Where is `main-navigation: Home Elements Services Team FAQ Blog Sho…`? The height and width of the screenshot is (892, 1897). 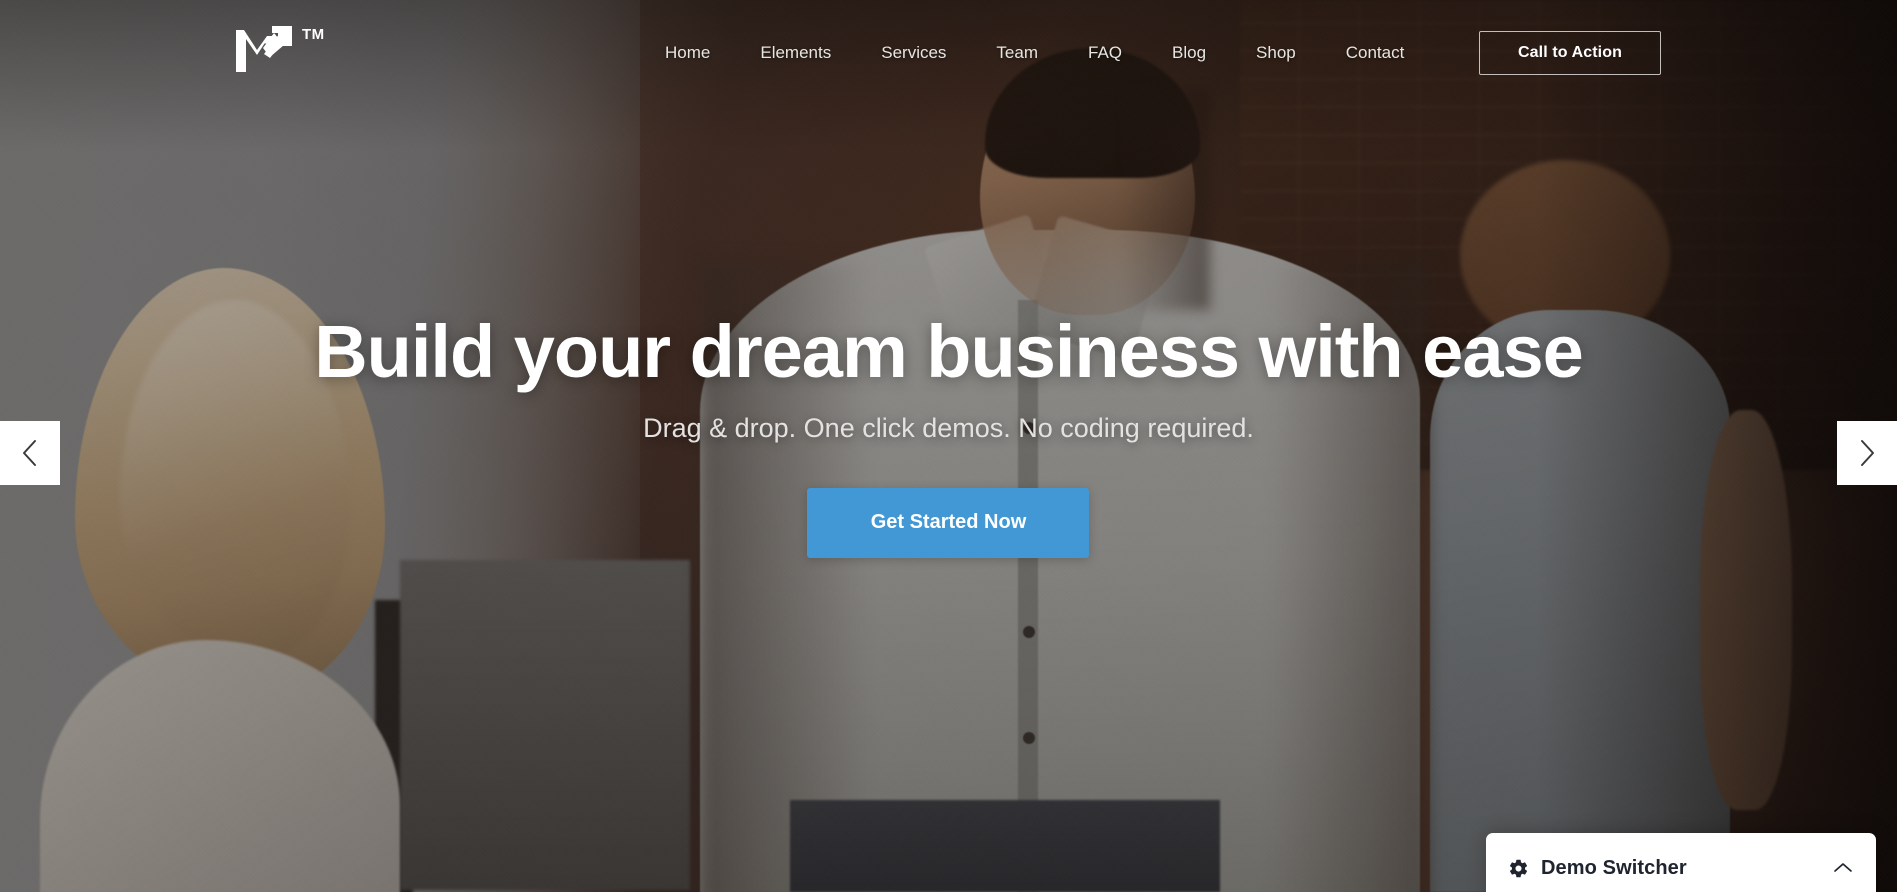 main-navigation: Home Elements Services Team FAQ Blog Sho… is located at coordinates (1034, 53).